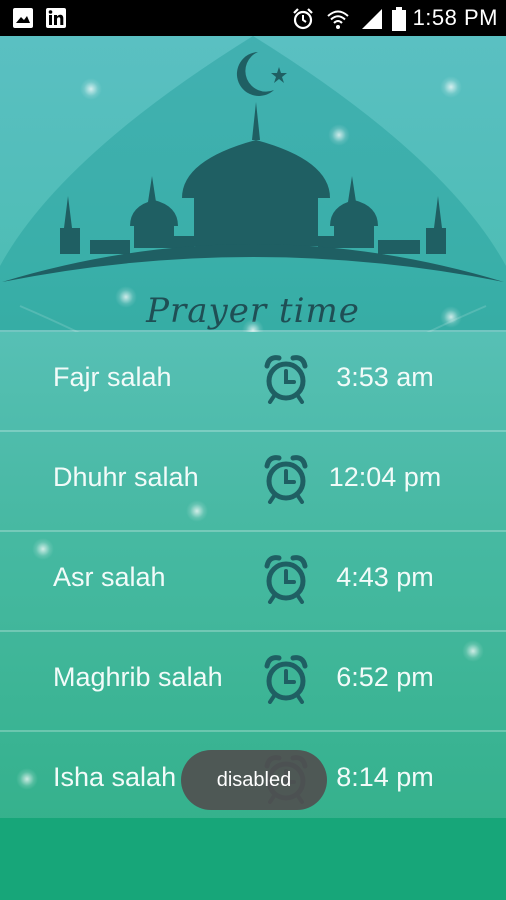 The height and width of the screenshot is (900, 506). What do you see at coordinates (338, 21) in the screenshot?
I see `wifi-icon` at bounding box center [338, 21].